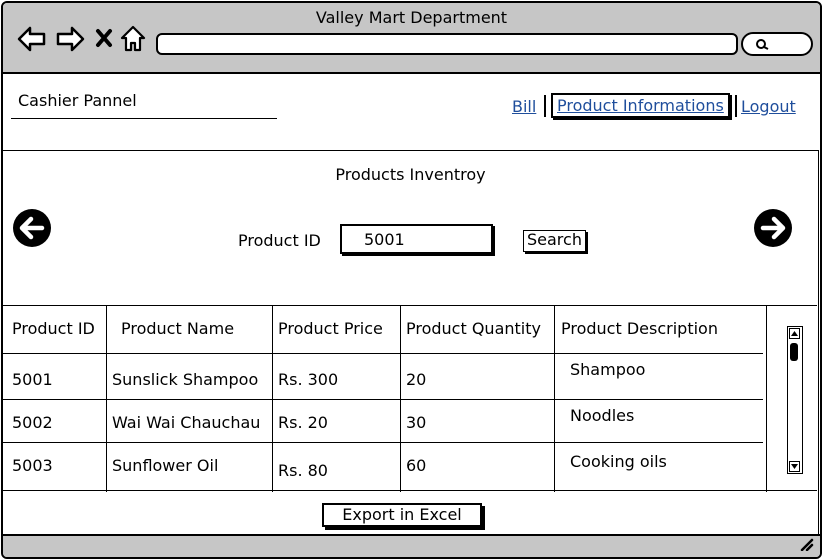 This screenshot has width=823, height=560. Describe the element at coordinates (178, 328) in the screenshot. I see `column-header-product-name: Product Name` at that location.